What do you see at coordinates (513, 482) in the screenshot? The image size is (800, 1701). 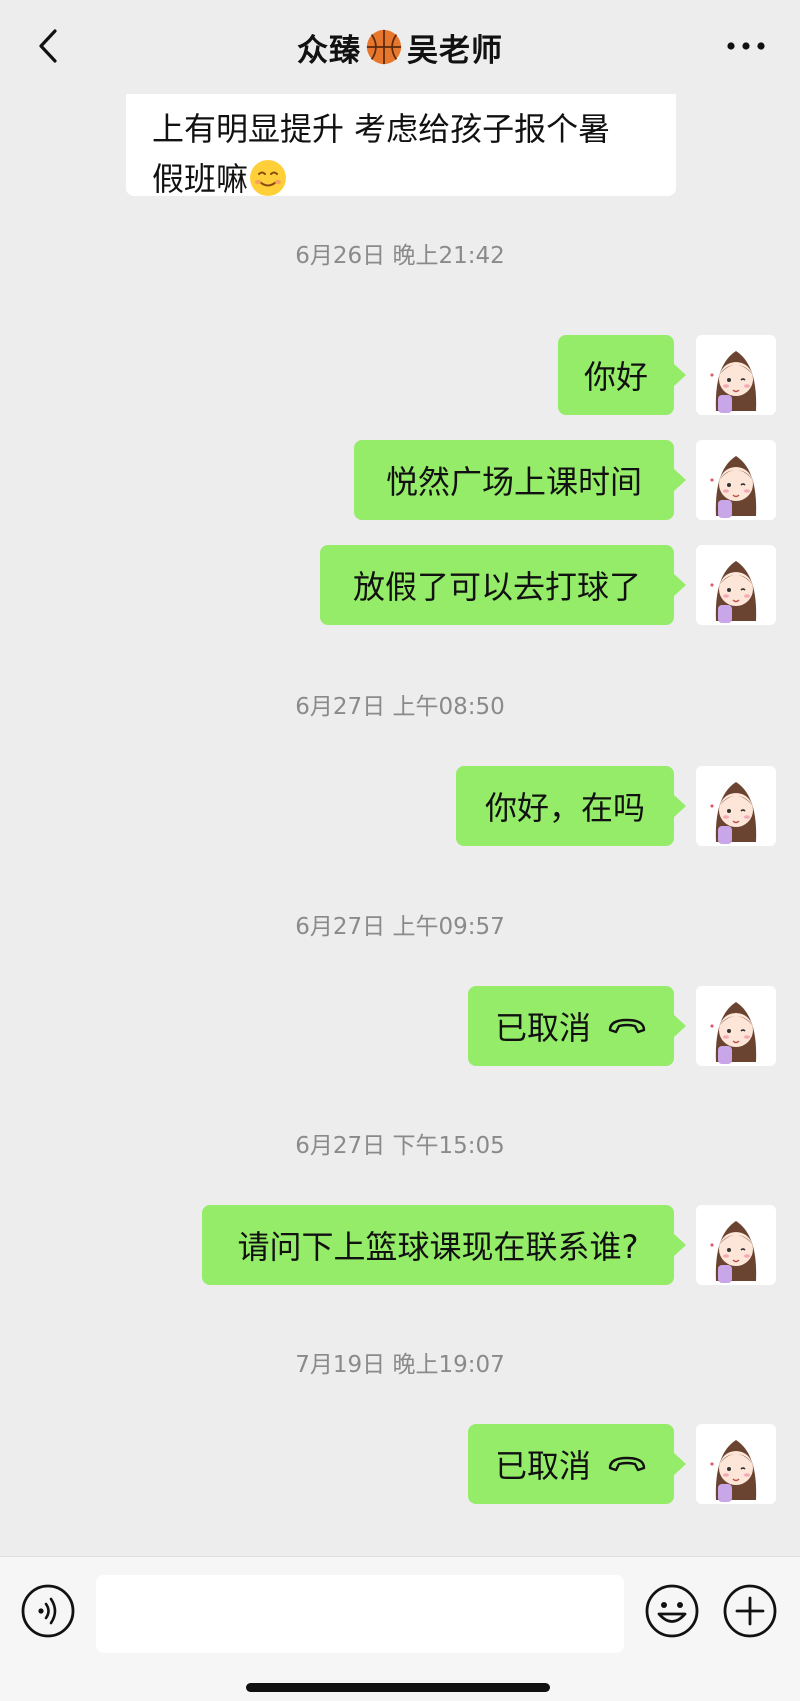 I see `message-text: 悦然广场上课时间` at bounding box center [513, 482].